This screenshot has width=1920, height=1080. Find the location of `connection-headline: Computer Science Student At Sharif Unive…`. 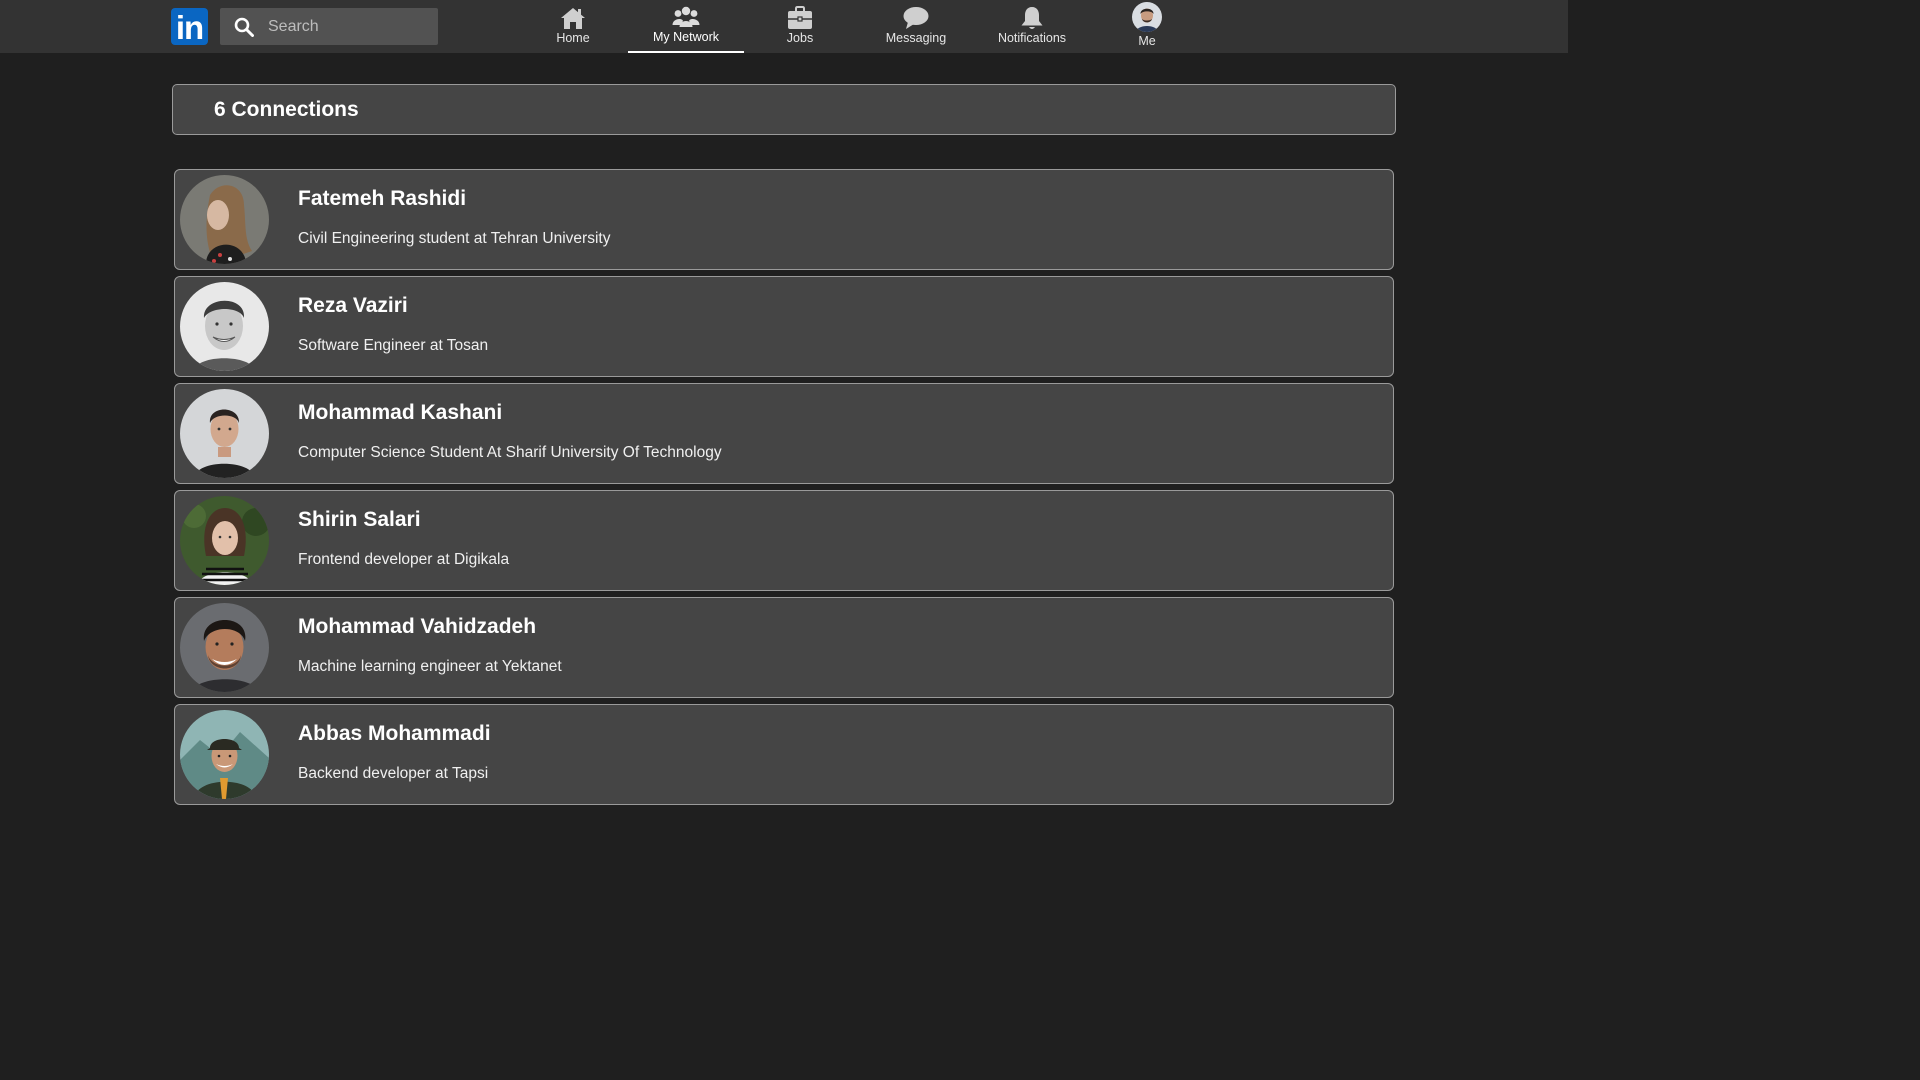

connection-headline: Computer Science Student At Sharif Unive… is located at coordinates (510, 452).